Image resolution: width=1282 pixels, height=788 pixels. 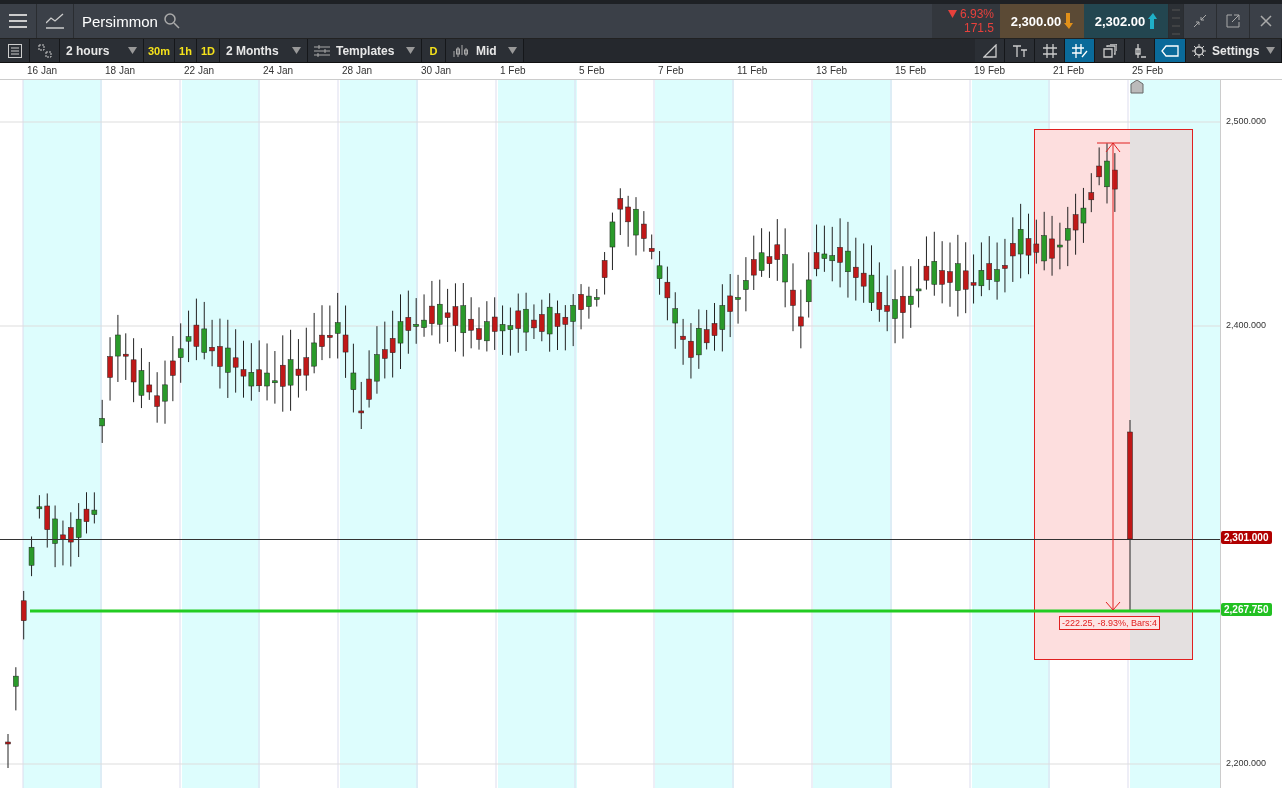 I want to click on grid-icon, so click(x=1049, y=50).